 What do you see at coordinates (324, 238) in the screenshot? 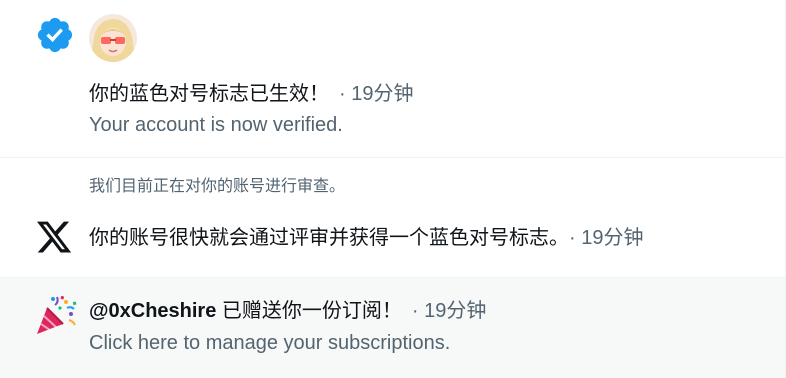
I see `notification-text: 你的账号很快就会通过评审并获得一个蓝色对号标志。` at bounding box center [324, 238].